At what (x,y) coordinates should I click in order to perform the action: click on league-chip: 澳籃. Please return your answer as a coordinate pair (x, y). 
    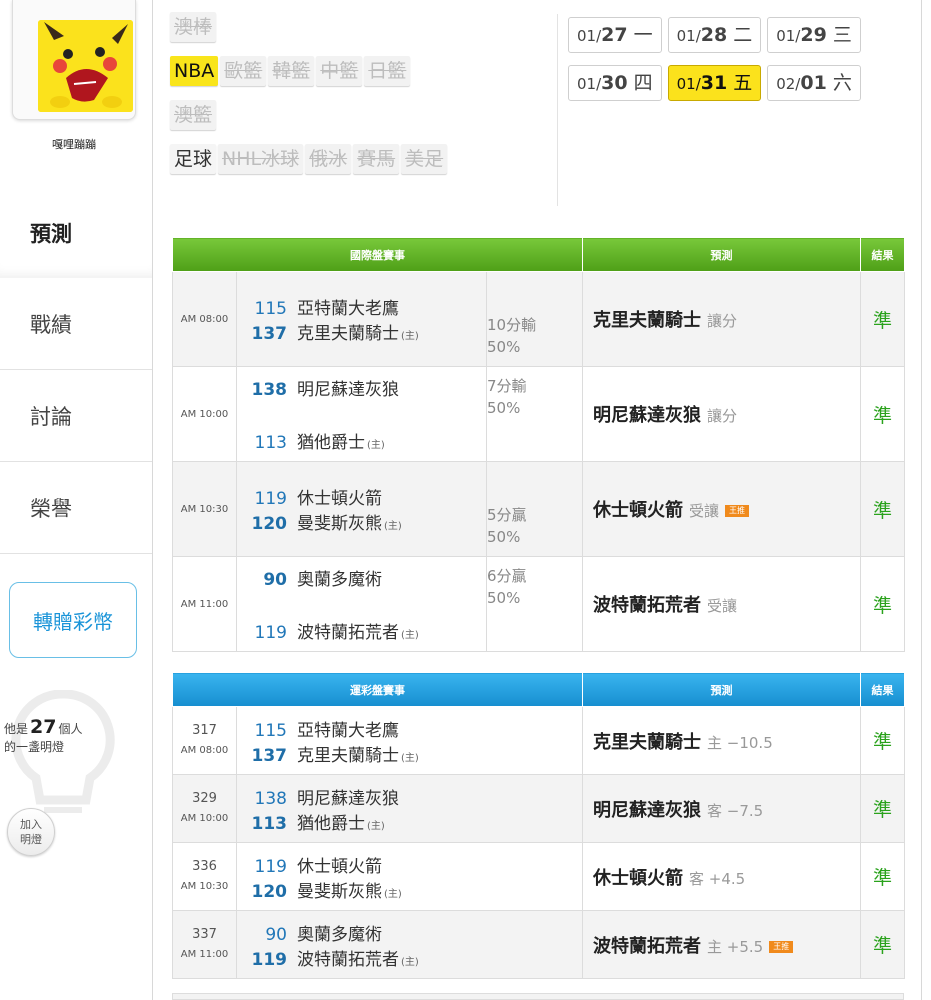
    Looking at the image, I should click on (193, 115).